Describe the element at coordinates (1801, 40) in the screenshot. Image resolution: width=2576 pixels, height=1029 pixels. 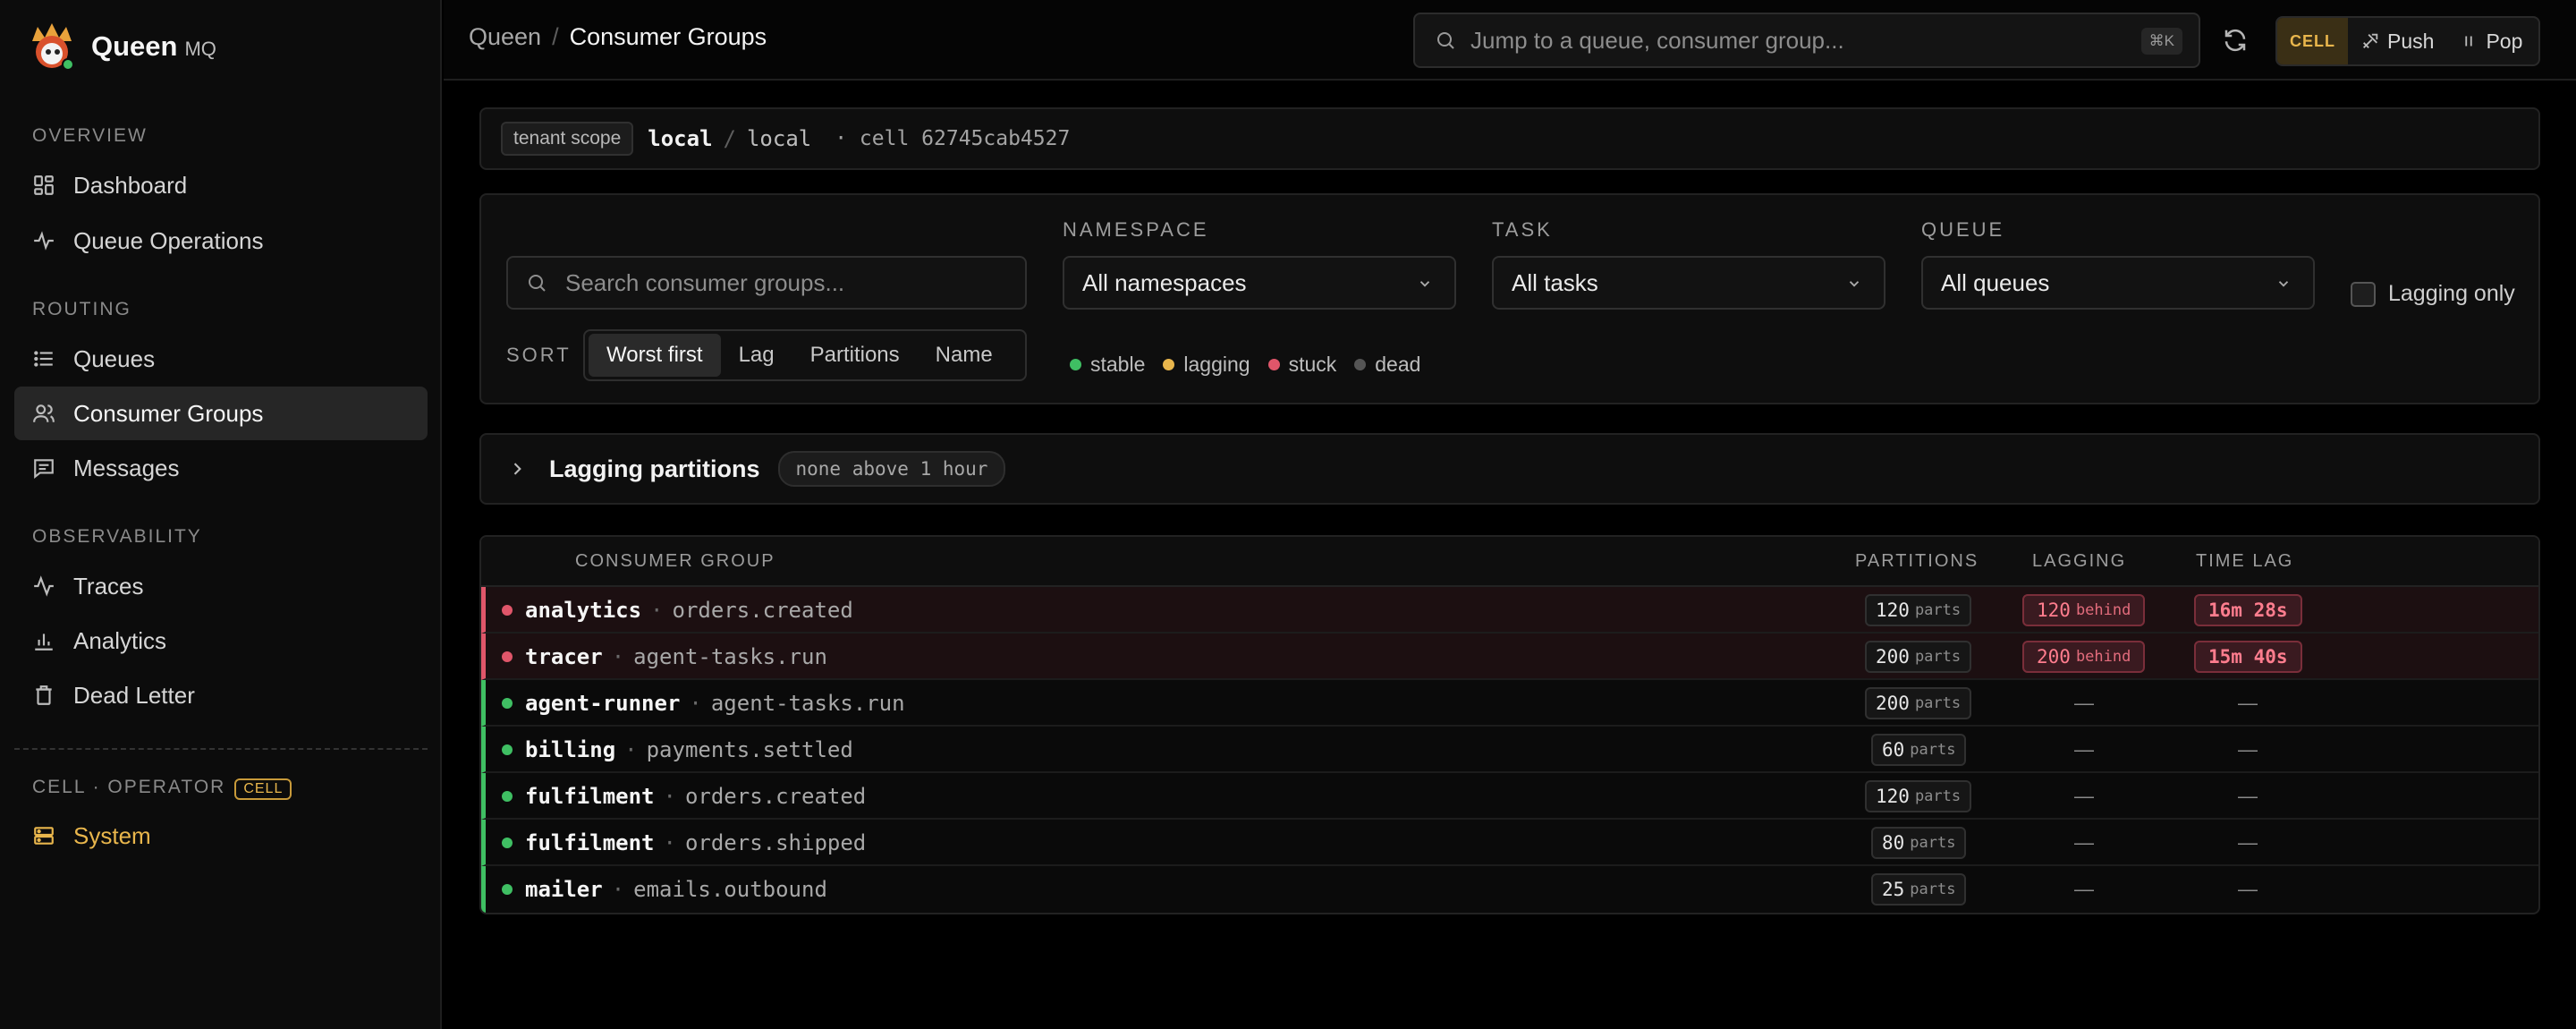
I see `jump-search-input` at that location.